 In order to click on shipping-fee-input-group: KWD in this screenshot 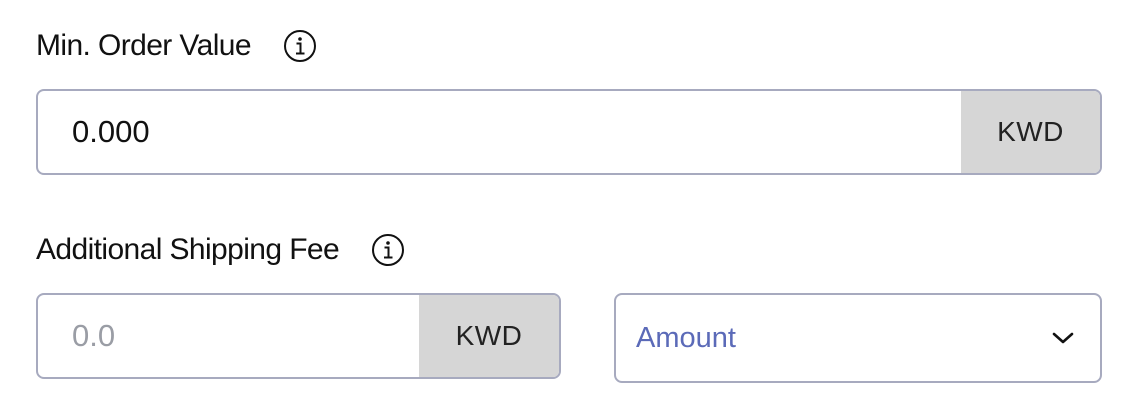, I will do `click(298, 336)`.